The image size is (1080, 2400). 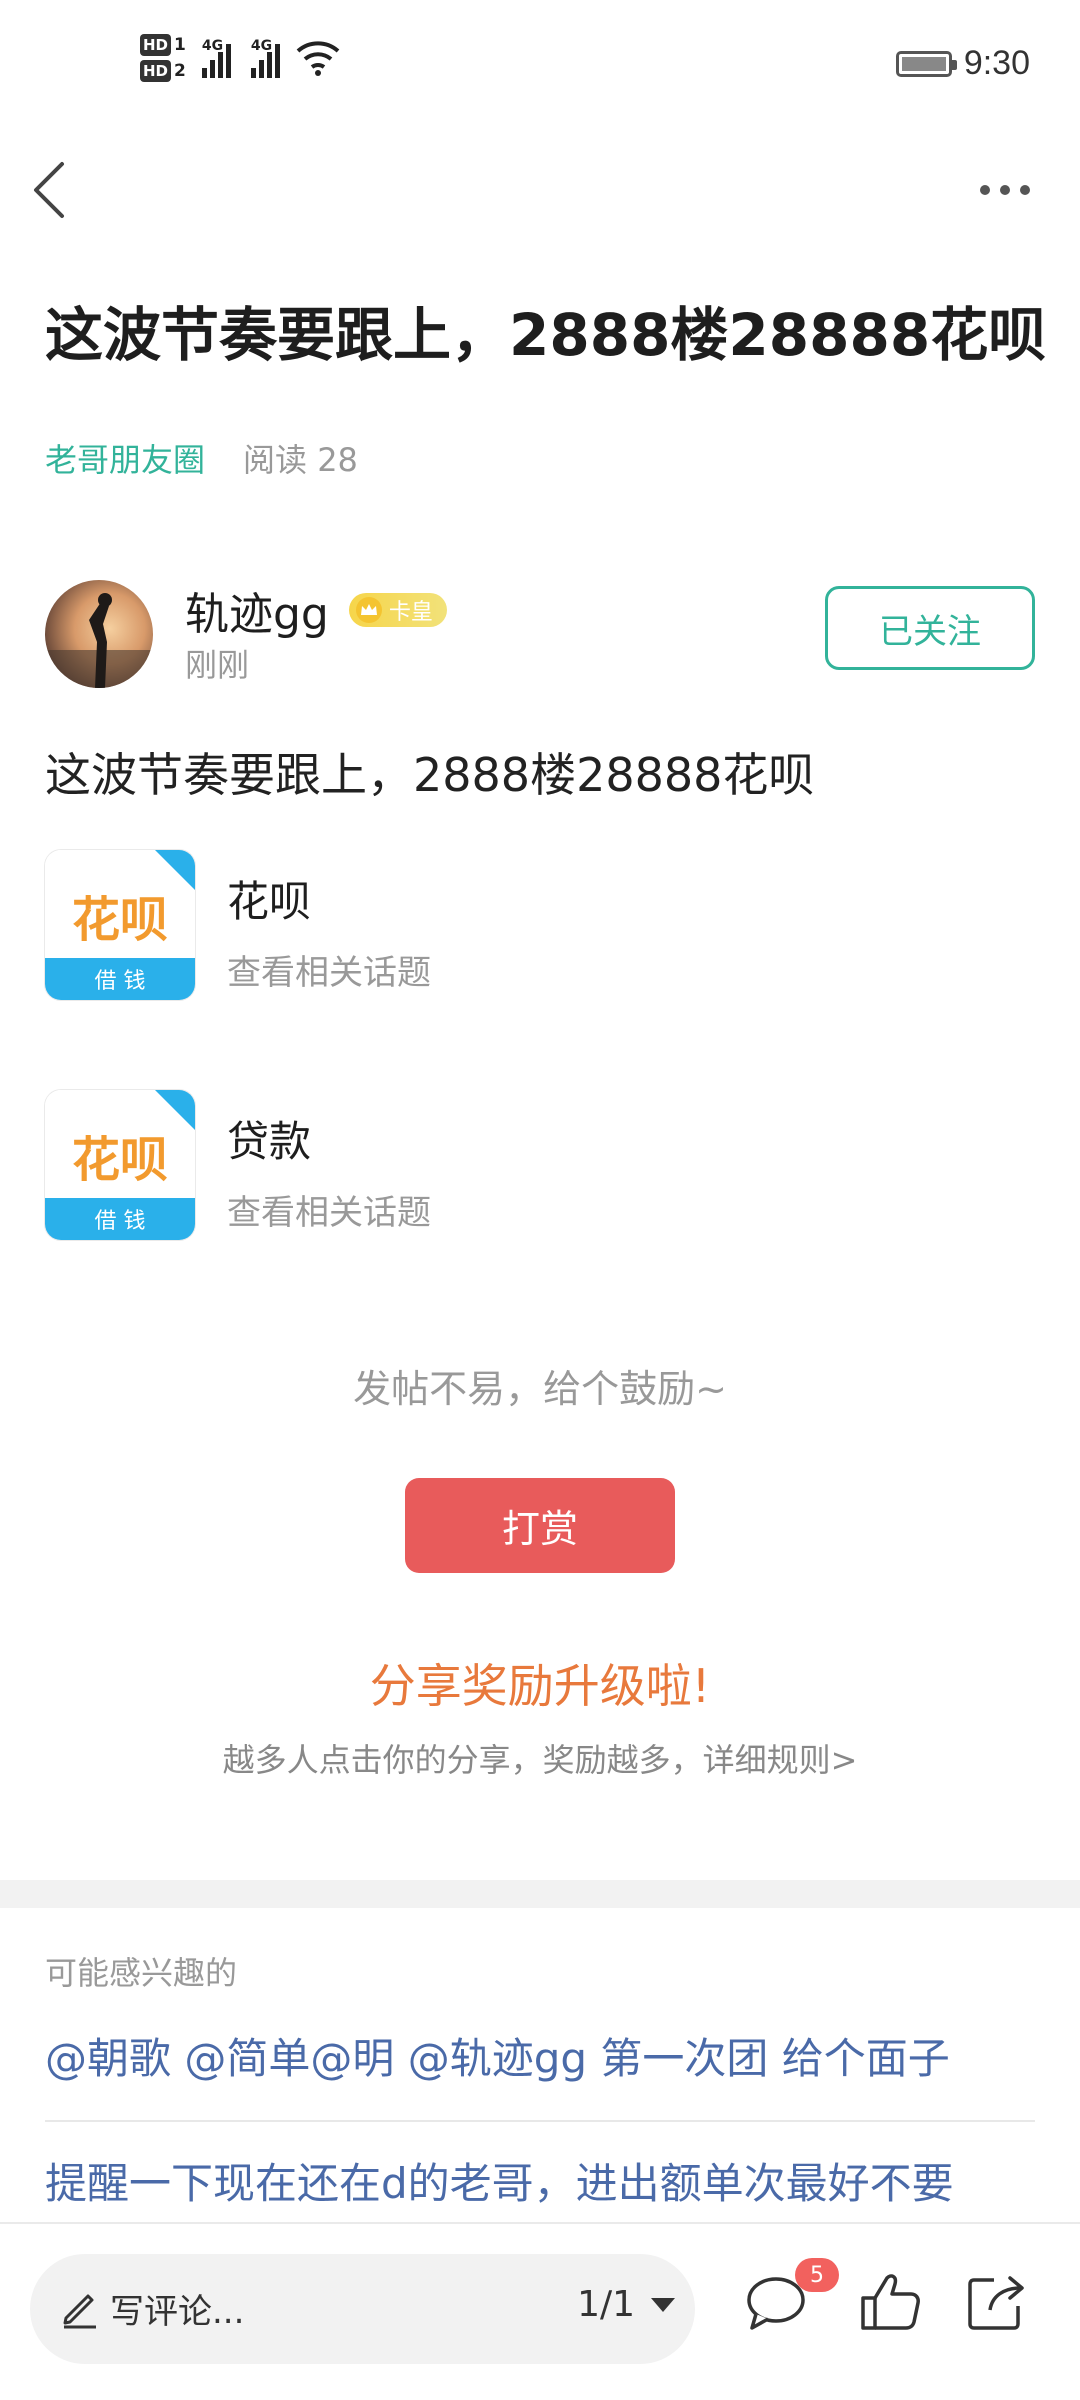 What do you see at coordinates (269, 901) in the screenshot?
I see `topic-name: 花呗` at bounding box center [269, 901].